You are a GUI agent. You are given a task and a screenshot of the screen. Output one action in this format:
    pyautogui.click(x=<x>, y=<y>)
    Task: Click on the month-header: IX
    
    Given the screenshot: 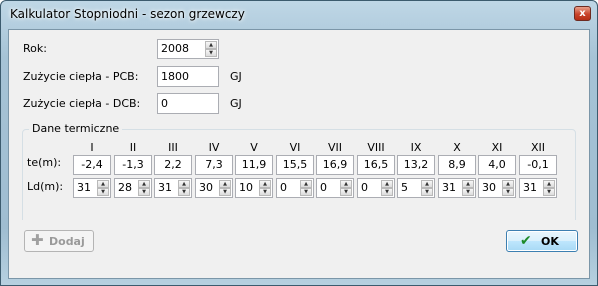 What is the action you would take?
    pyautogui.click(x=416, y=147)
    